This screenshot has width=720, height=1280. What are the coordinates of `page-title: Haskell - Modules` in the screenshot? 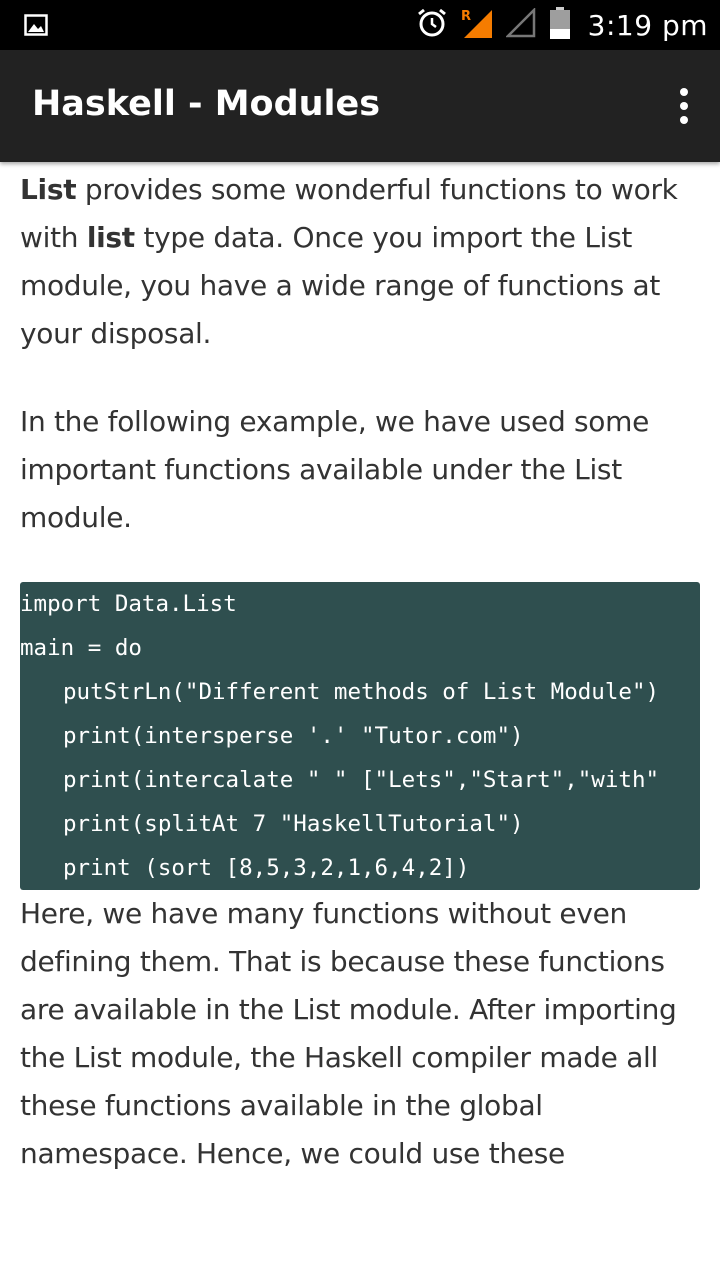 It's located at (206, 104).